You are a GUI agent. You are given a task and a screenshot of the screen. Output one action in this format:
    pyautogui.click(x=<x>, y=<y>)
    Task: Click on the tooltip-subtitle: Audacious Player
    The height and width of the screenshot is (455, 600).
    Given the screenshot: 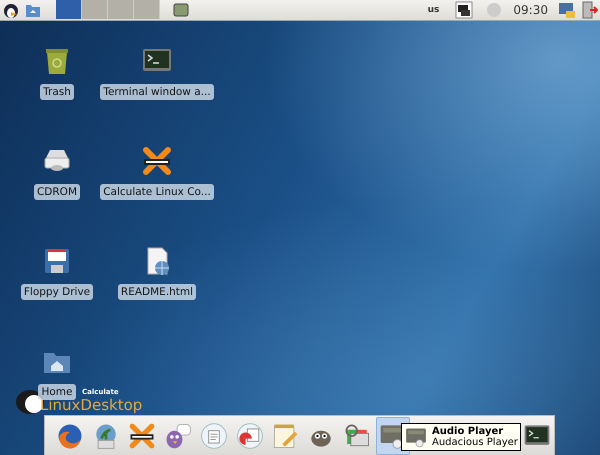 What is the action you would take?
    pyautogui.click(x=475, y=442)
    